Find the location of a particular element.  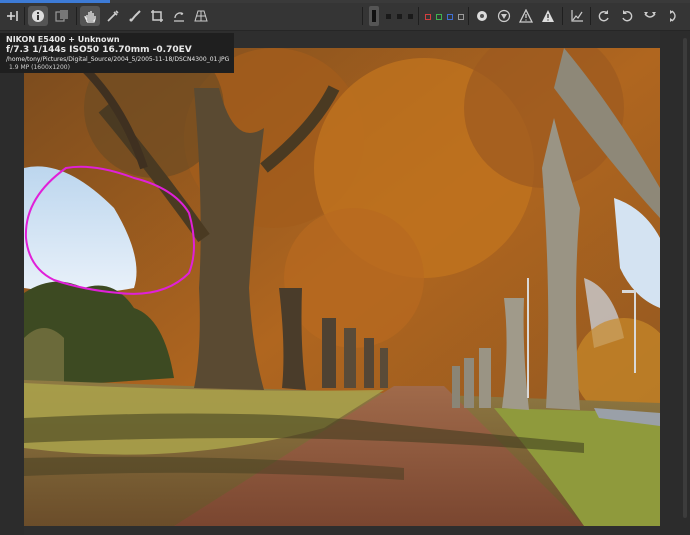

warning-triangle-icon is located at coordinates (526, 16).